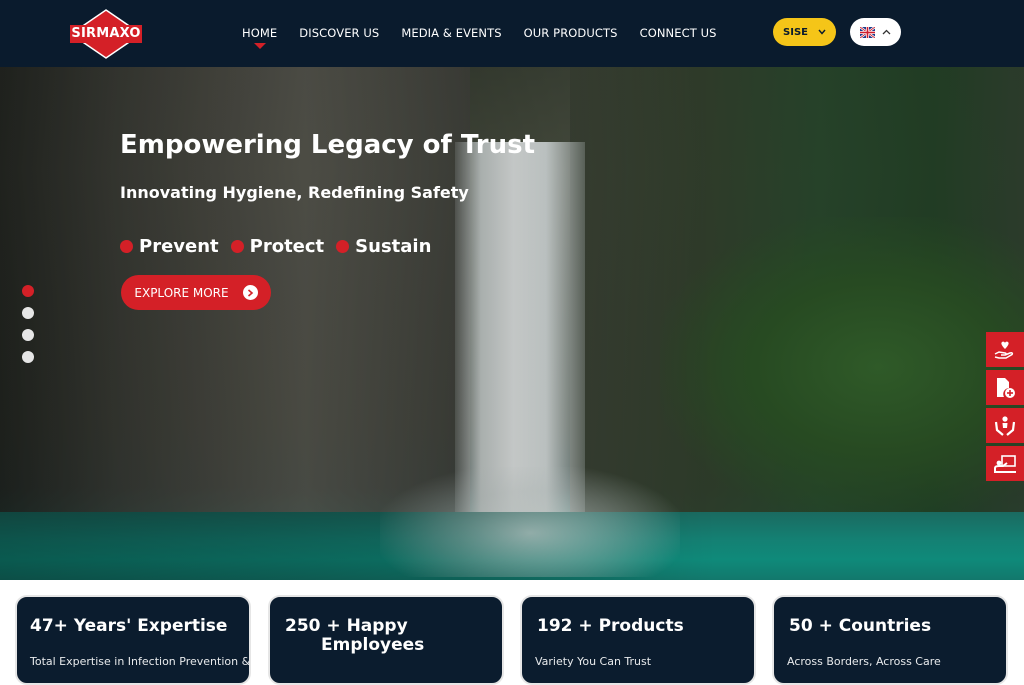 The width and height of the screenshot is (1024, 685). What do you see at coordinates (1005, 406) in the screenshot?
I see `side-quick-links` at bounding box center [1005, 406].